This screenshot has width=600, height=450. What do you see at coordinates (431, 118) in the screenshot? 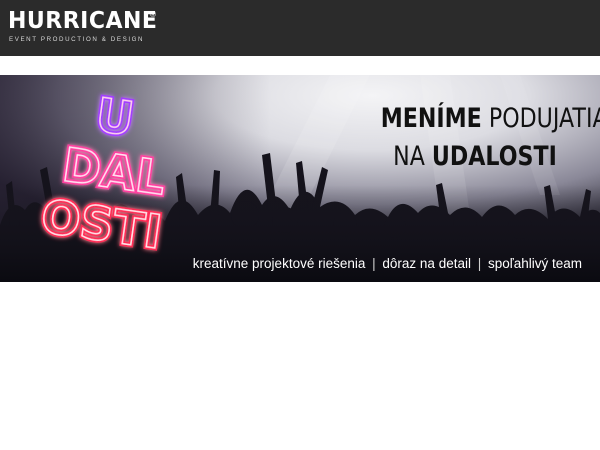
I see `slogan-bold-word: MENÍME` at bounding box center [431, 118].